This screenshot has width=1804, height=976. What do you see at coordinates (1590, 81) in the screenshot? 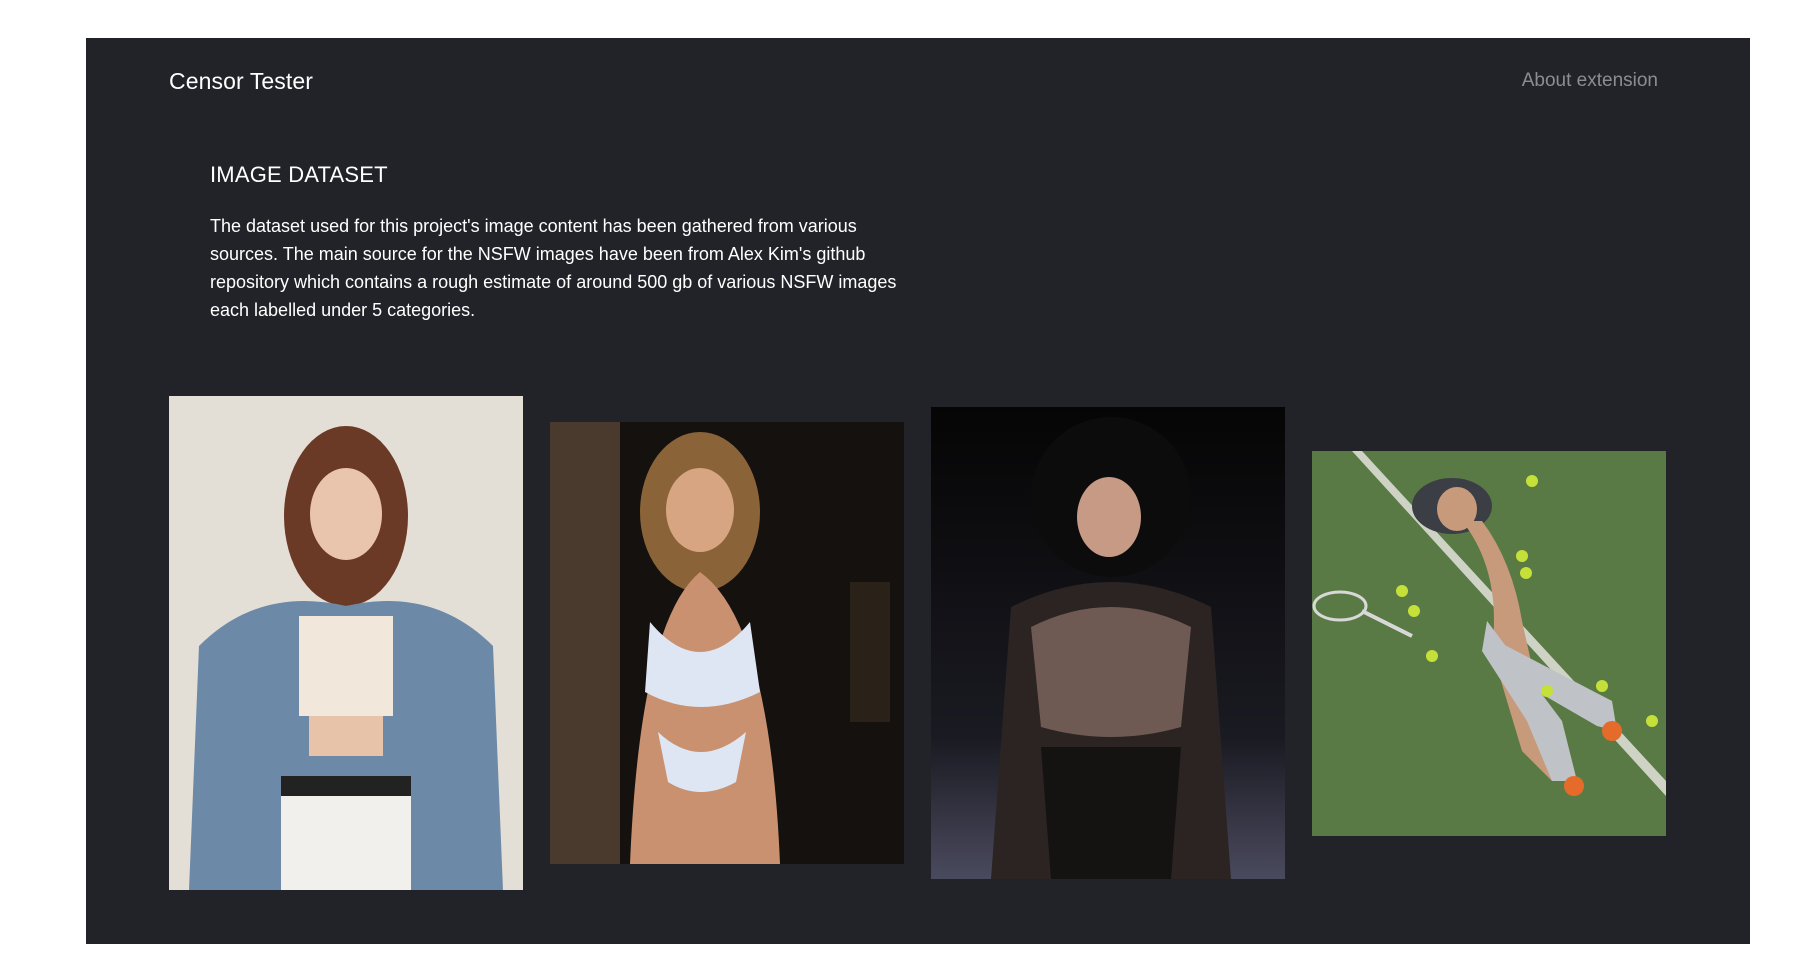
I see `about-extension-link: About extension` at bounding box center [1590, 81].